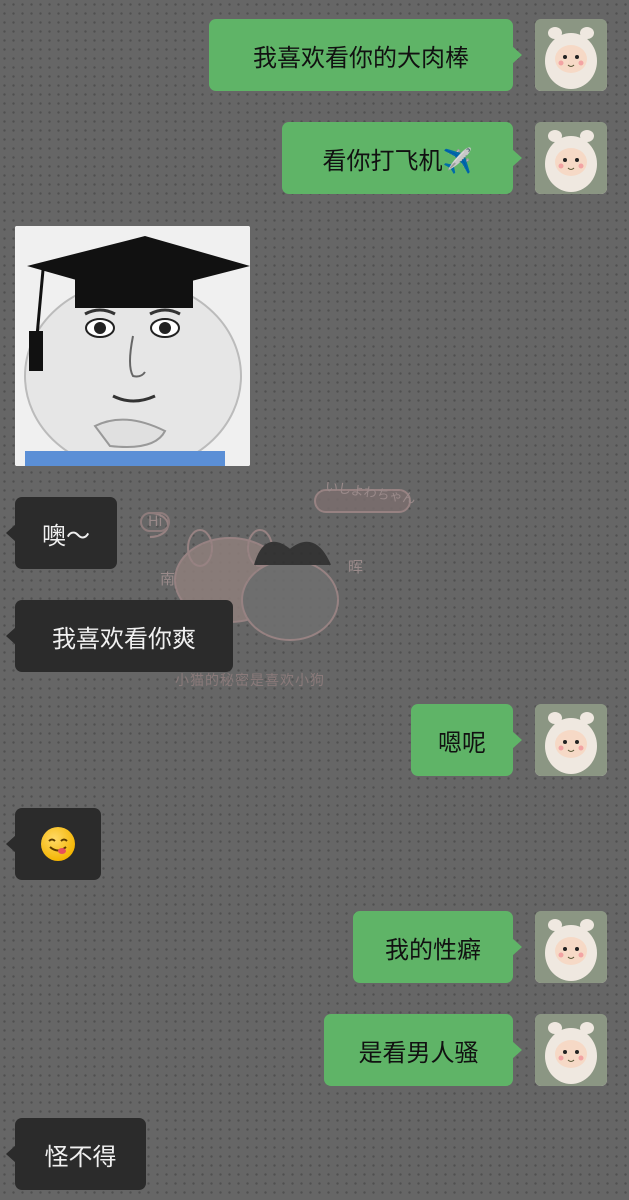 This screenshot has width=629, height=1200. Describe the element at coordinates (397, 160) in the screenshot. I see `message-text: 看你打飞机✈️` at that location.